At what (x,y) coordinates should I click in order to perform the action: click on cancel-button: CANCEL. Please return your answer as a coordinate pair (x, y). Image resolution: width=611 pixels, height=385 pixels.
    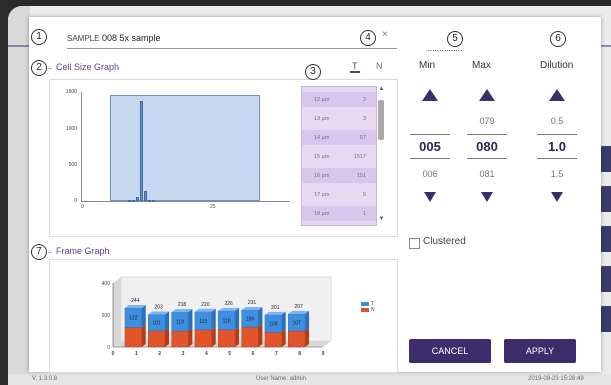
    Looking at the image, I should click on (450, 351).